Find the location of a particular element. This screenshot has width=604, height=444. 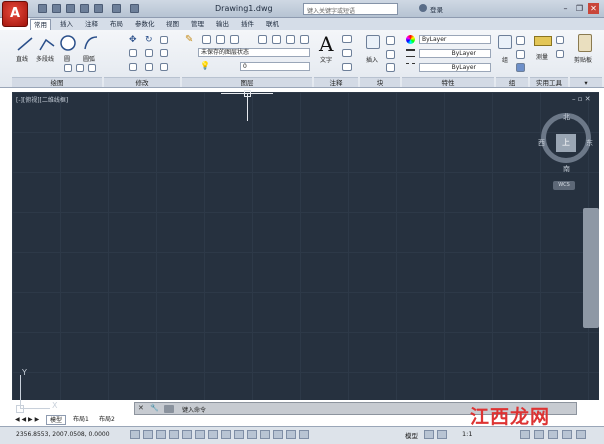

trim-icon is located at coordinates (164, 40).